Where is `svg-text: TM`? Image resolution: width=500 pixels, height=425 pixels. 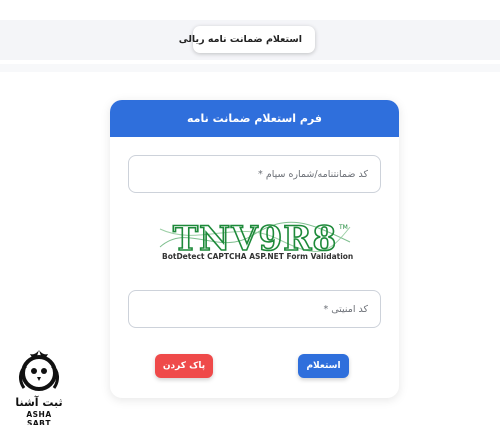 svg-text: TM is located at coordinates (343, 227).